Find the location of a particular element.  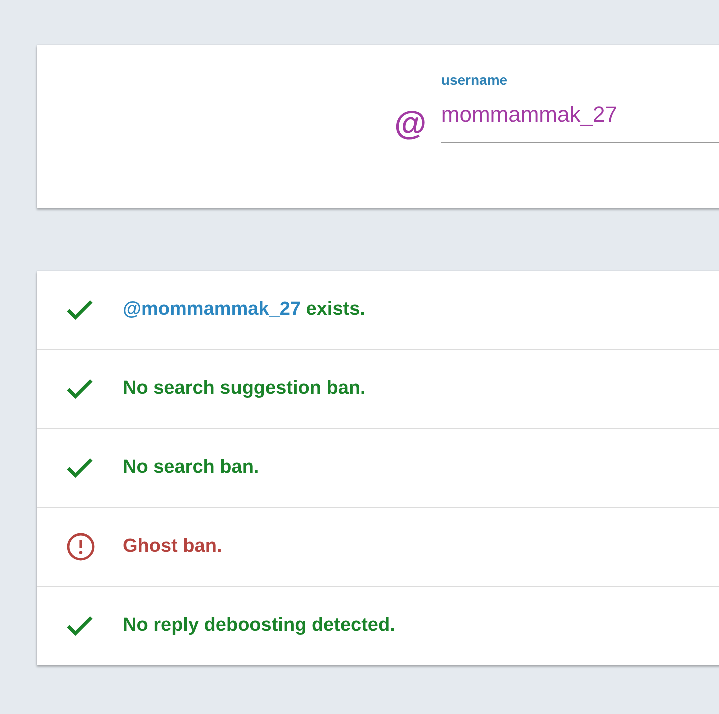

username-field: username mommammak_27 is located at coordinates (580, 107).